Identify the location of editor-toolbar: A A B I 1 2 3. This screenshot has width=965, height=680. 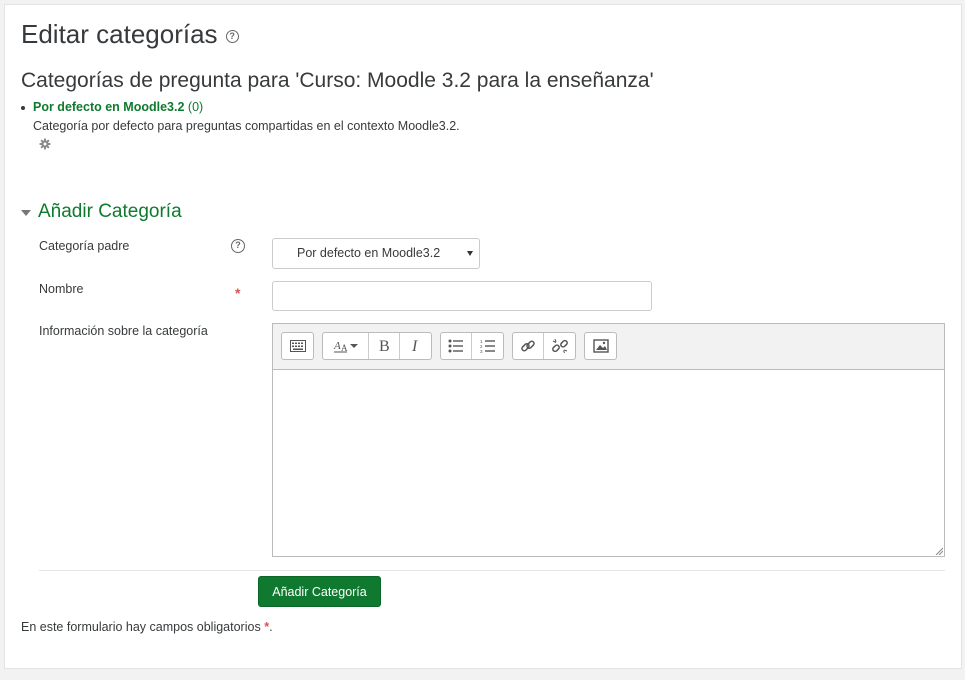
(608, 347).